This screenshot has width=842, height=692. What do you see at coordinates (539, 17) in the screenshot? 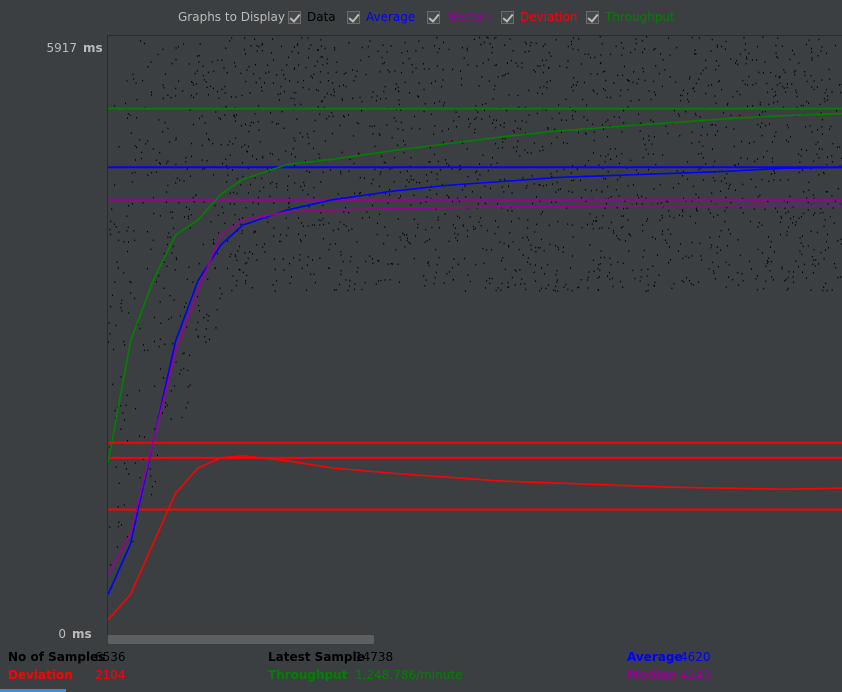
I see `deviation-checkbox: Deviation` at bounding box center [539, 17].